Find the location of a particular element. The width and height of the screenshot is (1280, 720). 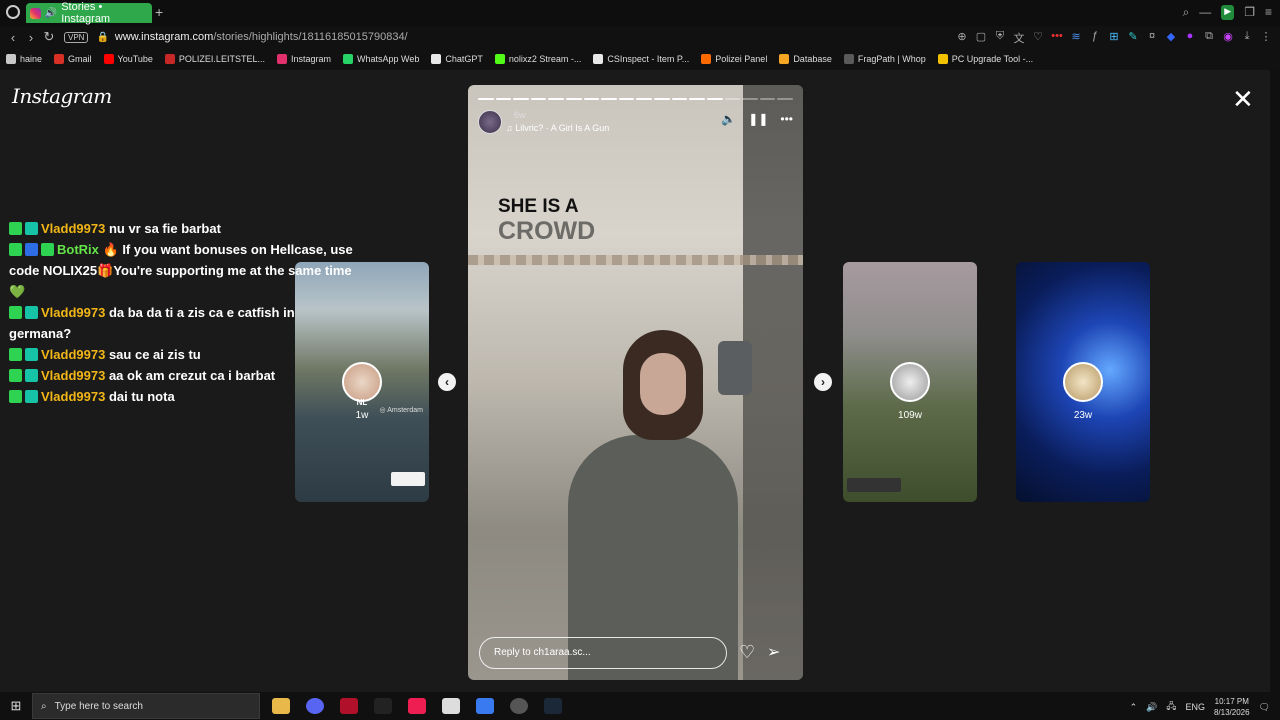

previous-story-button: ‹ is located at coordinates (447, 382).